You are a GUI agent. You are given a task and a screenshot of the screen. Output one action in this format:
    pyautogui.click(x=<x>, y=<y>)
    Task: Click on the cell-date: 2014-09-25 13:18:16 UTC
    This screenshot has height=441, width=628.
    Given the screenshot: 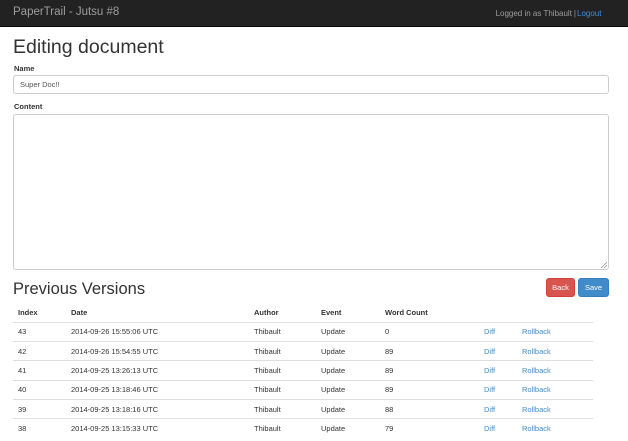 What is the action you would take?
    pyautogui.click(x=157, y=409)
    